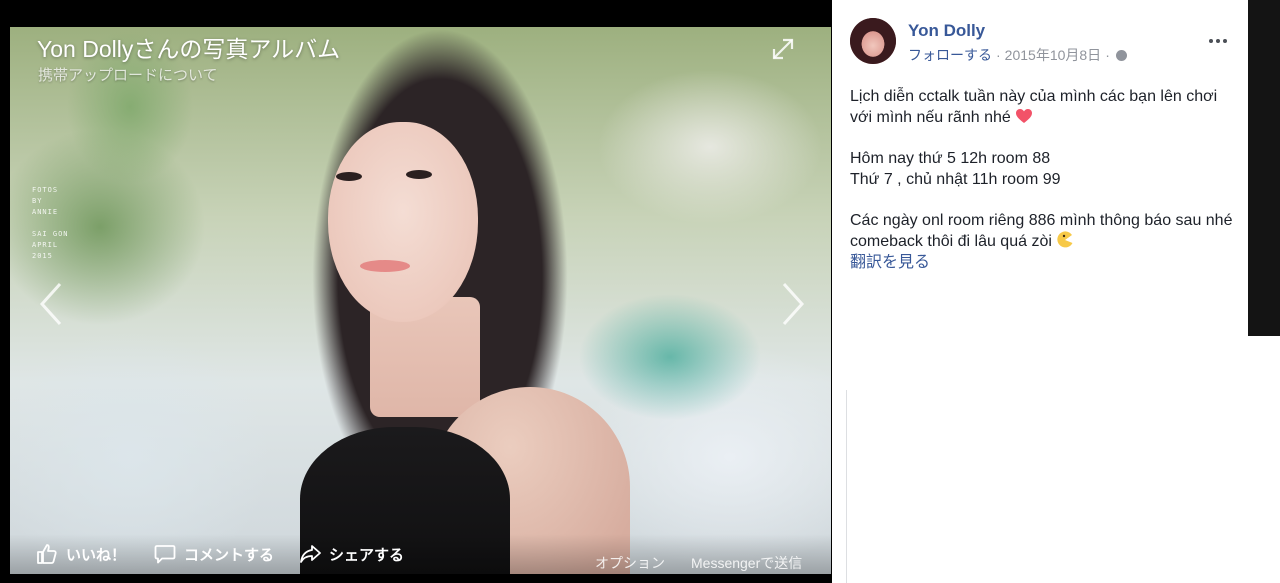 Image resolution: width=1280 pixels, height=583 pixels. Describe the element at coordinates (873, 41) in the screenshot. I see `avatar` at that location.